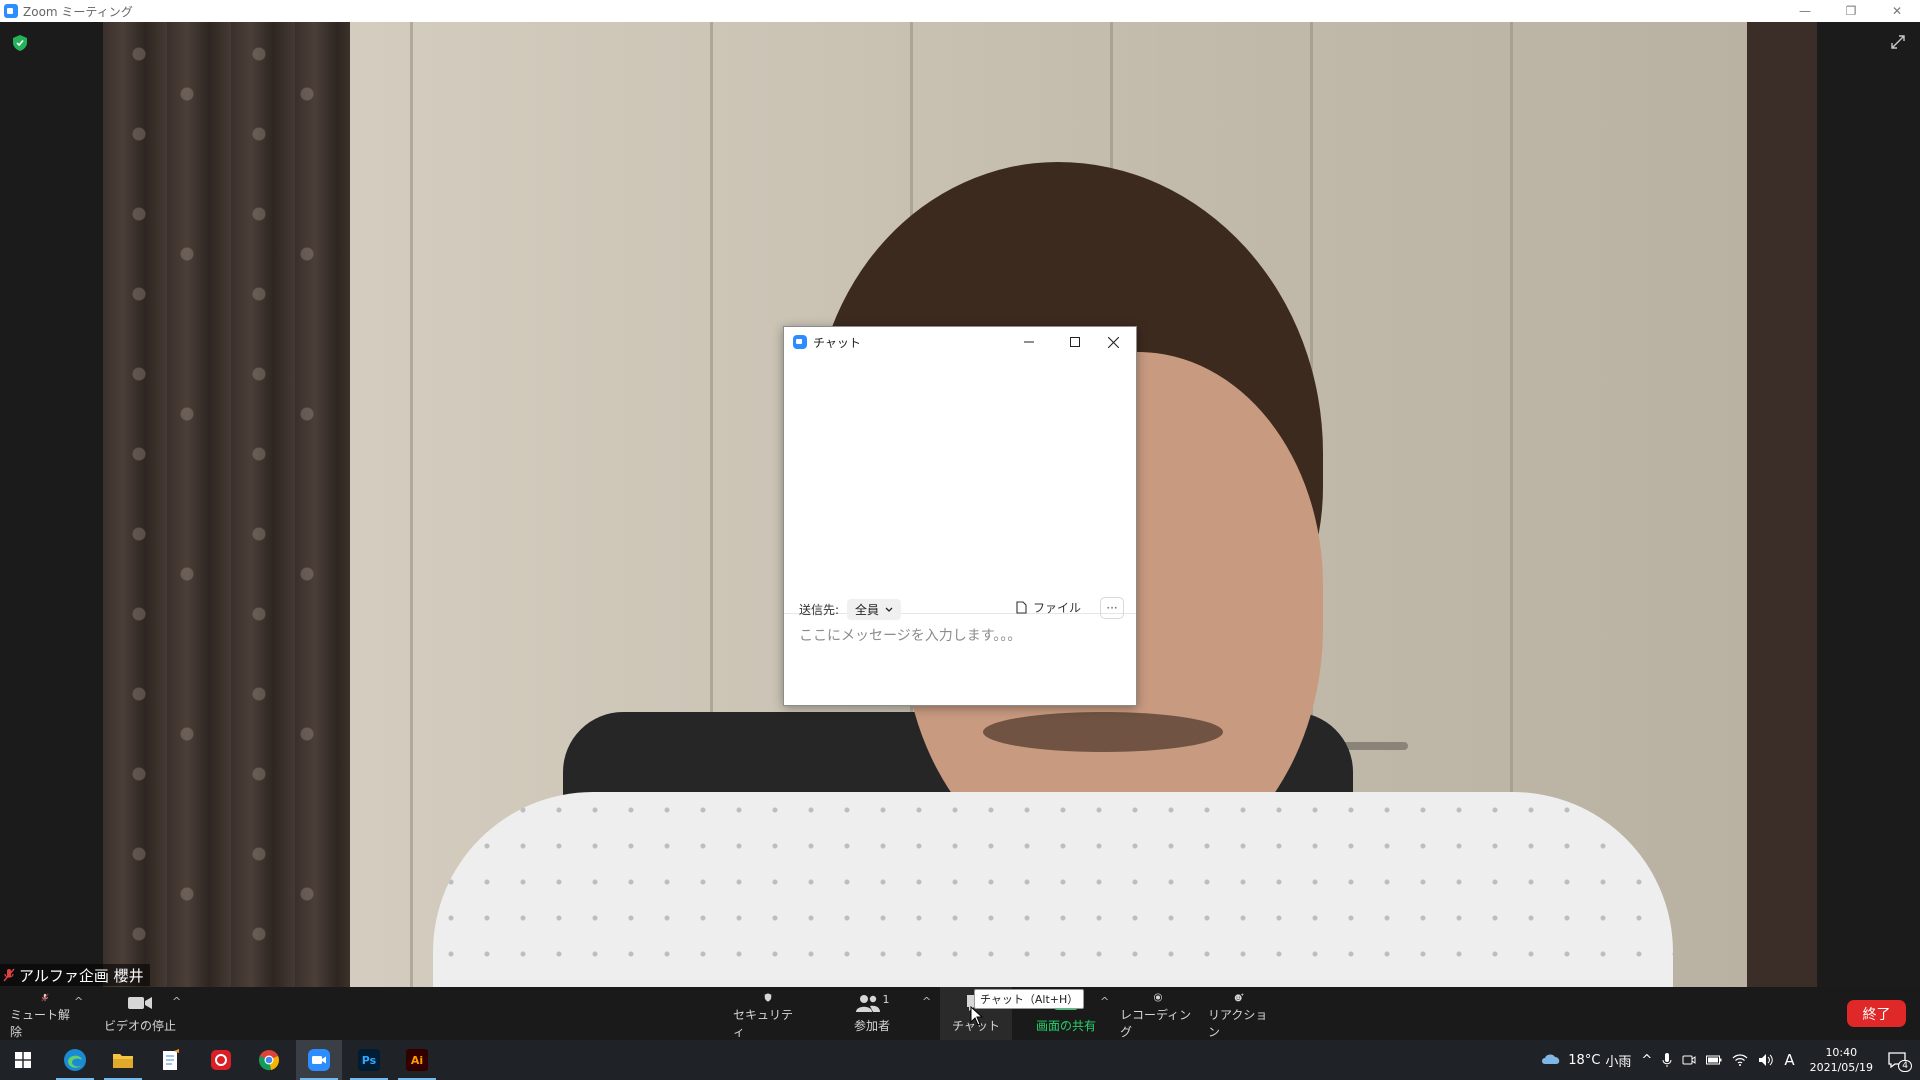  I want to click on folder-icon, so click(123, 1061).